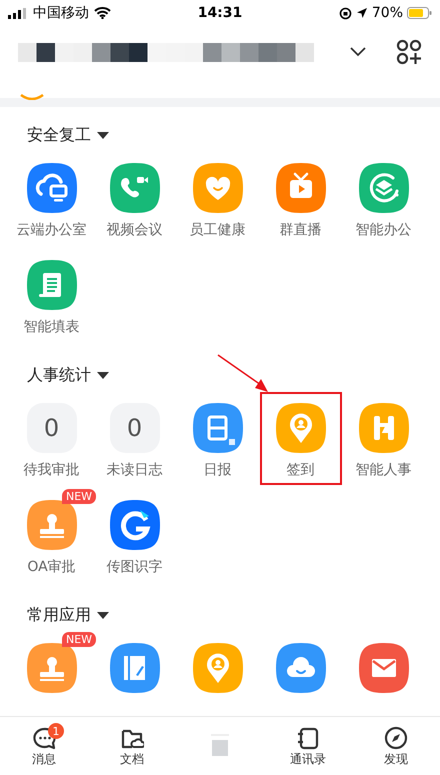 The height and width of the screenshot is (775, 440). What do you see at coordinates (301, 668) in the screenshot?
I see `cloud-icon` at bounding box center [301, 668].